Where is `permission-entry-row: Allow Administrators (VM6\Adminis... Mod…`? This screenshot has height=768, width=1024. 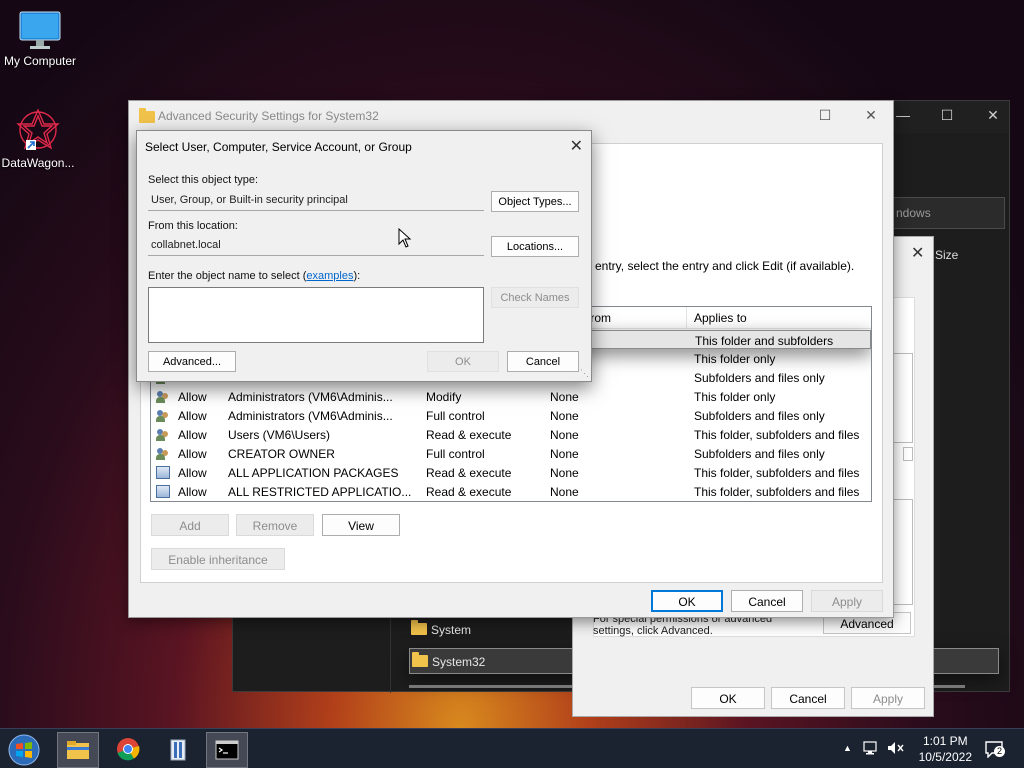 permission-entry-row: Allow Administrators (VM6\Adminis... Mod… is located at coordinates (511, 396).